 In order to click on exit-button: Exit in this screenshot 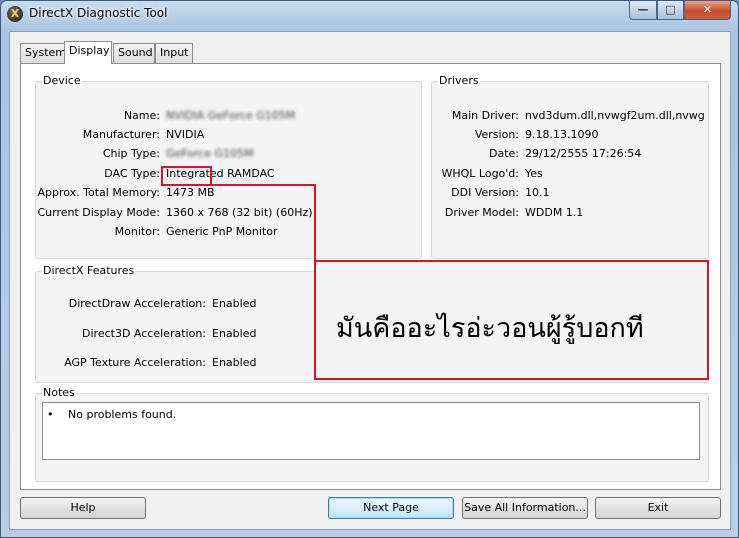, I will do `click(658, 508)`.